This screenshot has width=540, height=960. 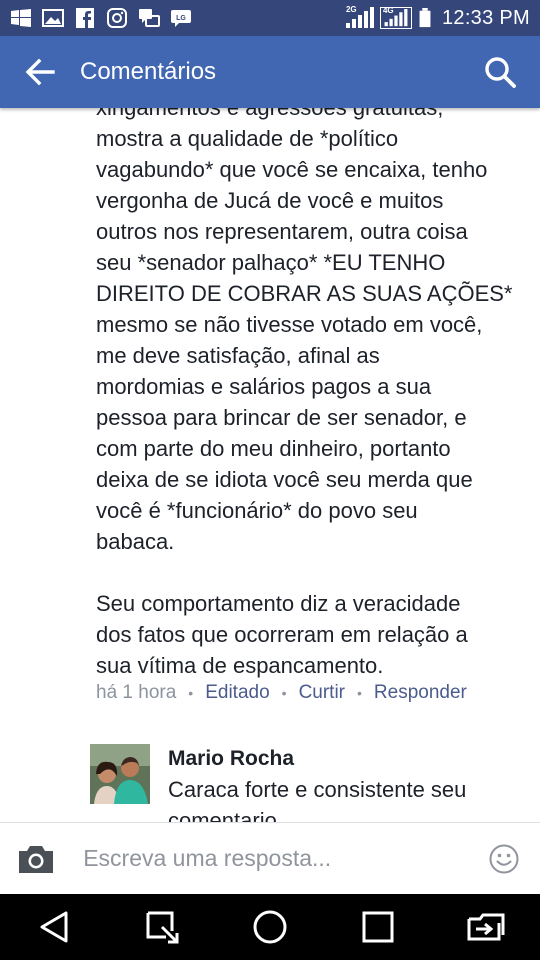 I want to click on comment-actions: há 1 hora • Editado • Curtir • Responder, so click(x=281, y=693).